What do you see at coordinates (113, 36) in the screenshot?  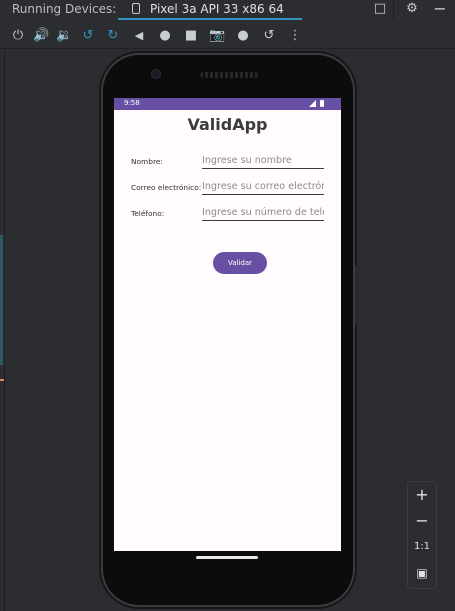 I see `rotate-right-icon: ↻` at bounding box center [113, 36].